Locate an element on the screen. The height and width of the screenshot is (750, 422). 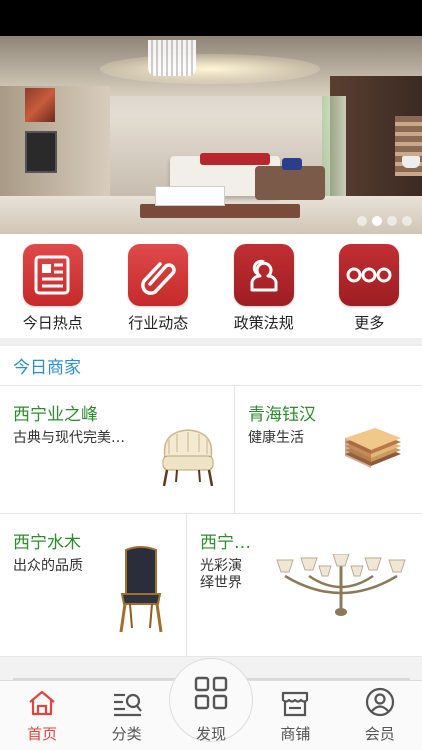
tab-label: 首页 is located at coordinates (42, 734).